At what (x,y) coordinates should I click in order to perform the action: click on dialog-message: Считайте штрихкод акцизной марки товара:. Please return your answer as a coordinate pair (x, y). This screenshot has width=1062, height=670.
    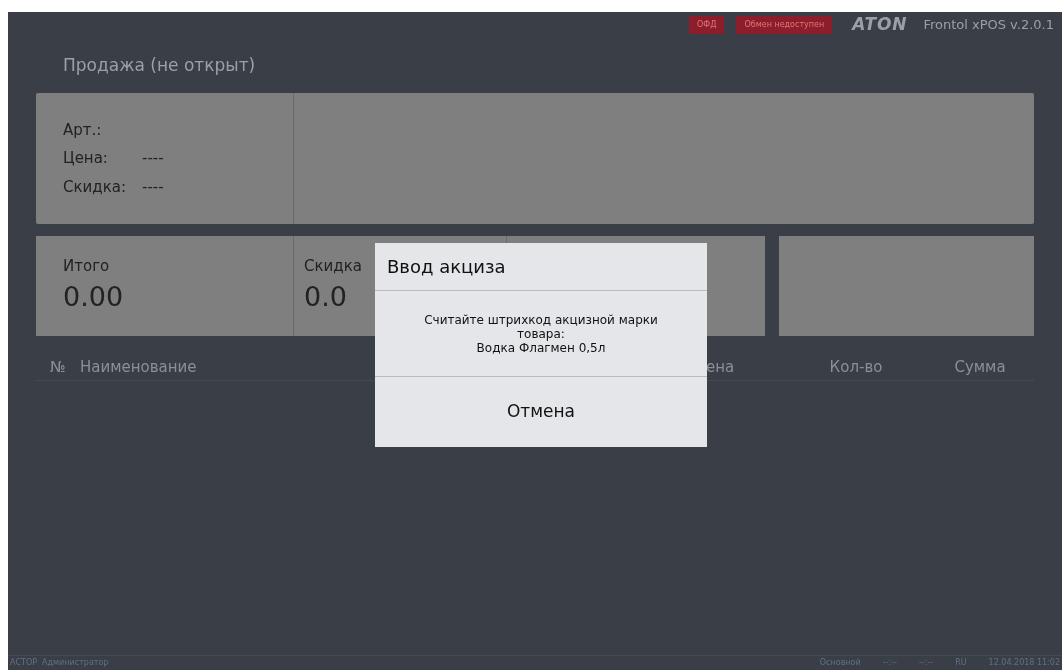
    Looking at the image, I should click on (541, 326).